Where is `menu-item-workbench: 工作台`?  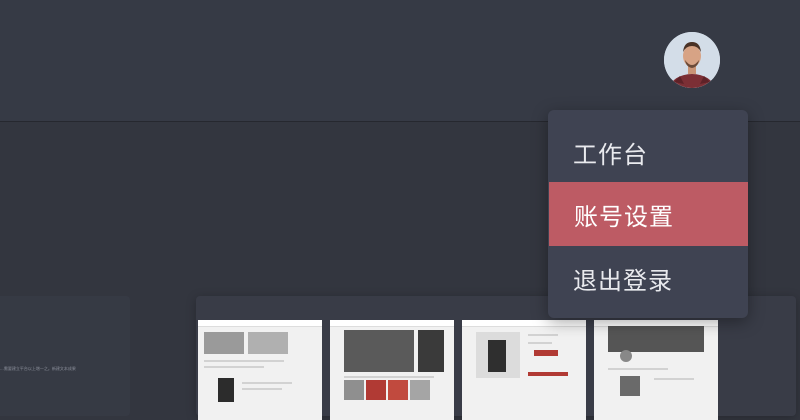 menu-item-workbench: 工作台 is located at coordinates (648, 152).